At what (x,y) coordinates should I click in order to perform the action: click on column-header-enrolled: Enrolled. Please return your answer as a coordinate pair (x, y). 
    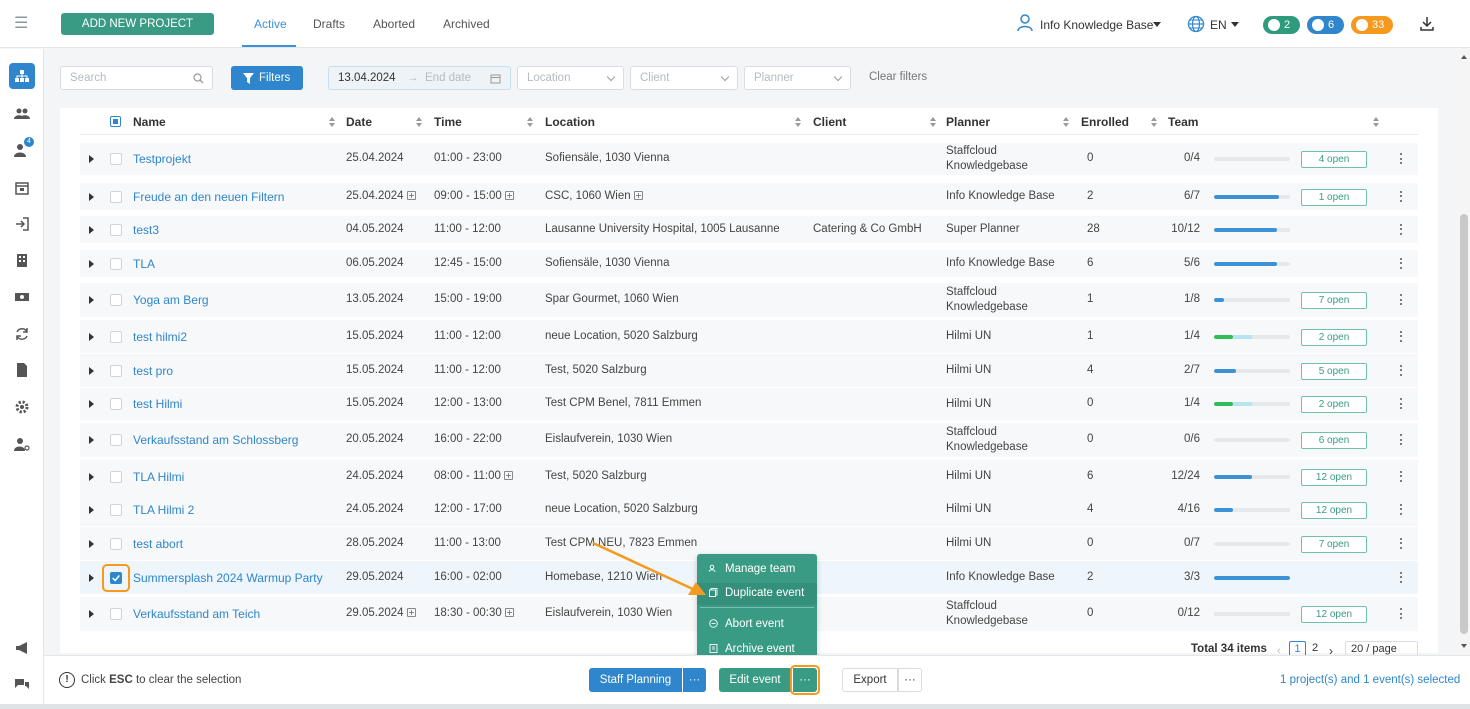
    Looking at the image, I should click on (1105, 122).